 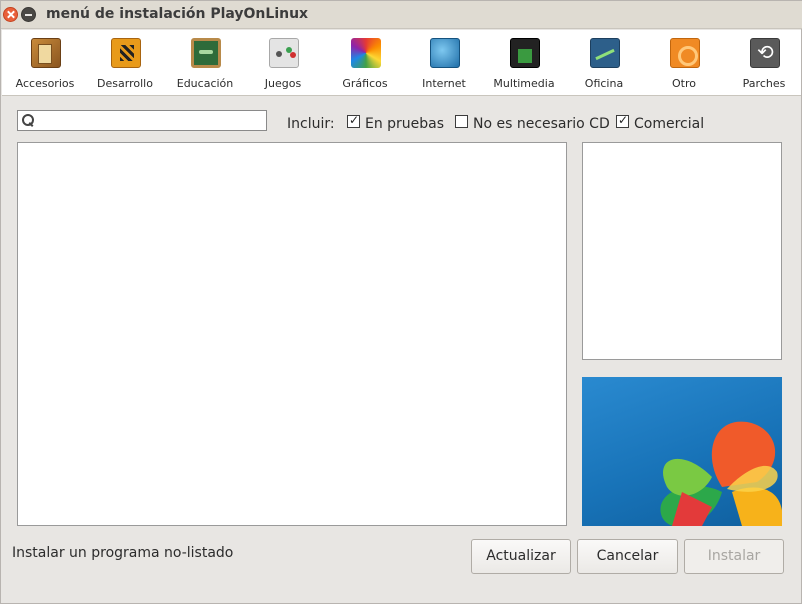 I want to click on commercial-checkbox-label: Comercial, so click(x=669, y=124).